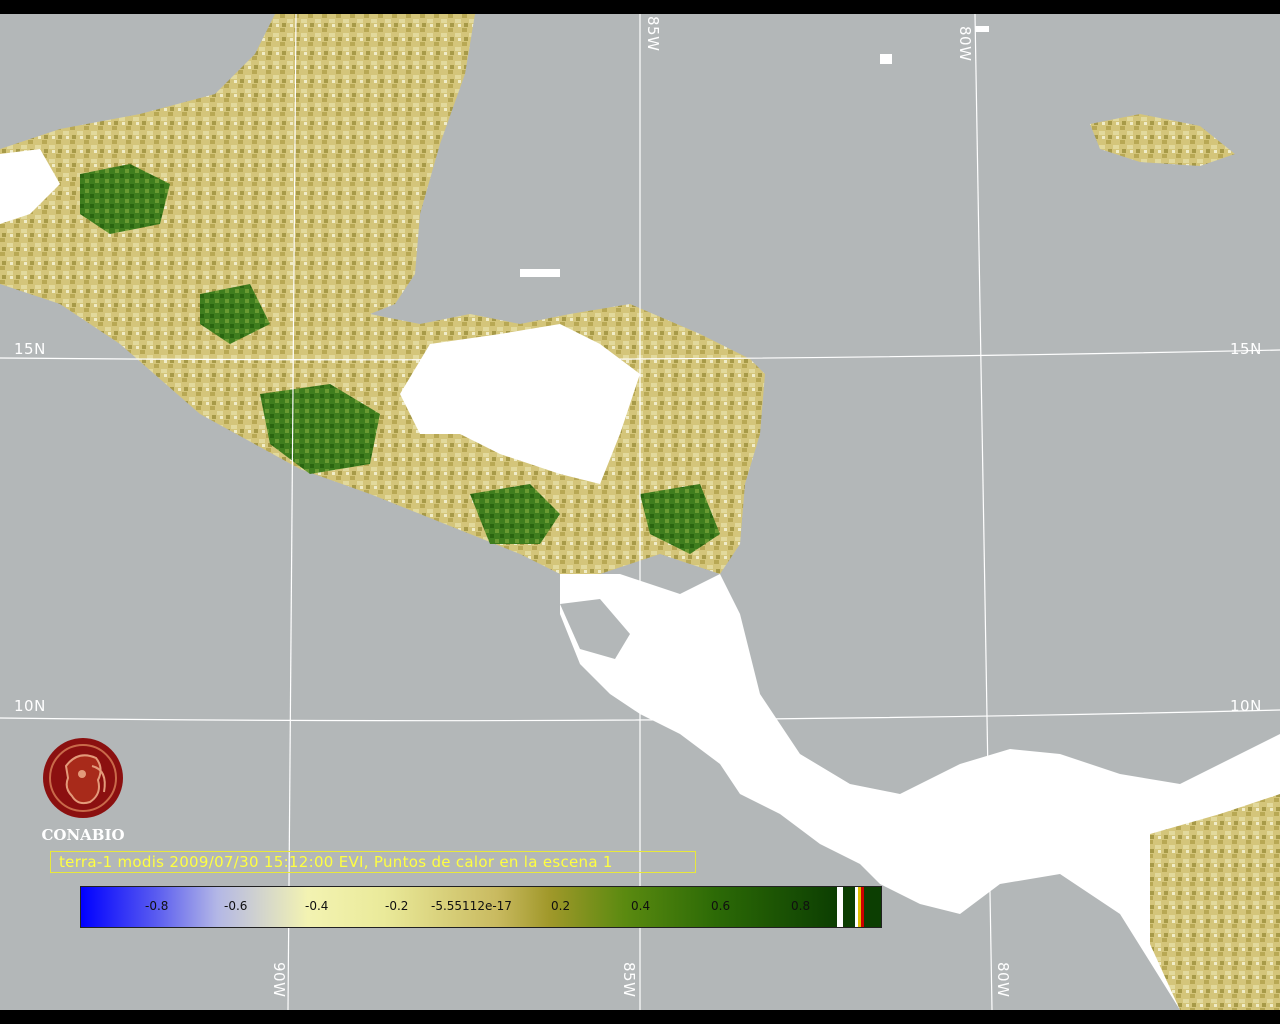 This screenshot has height=1024, width=1280. I want to click on colorbar-hotspot-segment, so click(859, 907).